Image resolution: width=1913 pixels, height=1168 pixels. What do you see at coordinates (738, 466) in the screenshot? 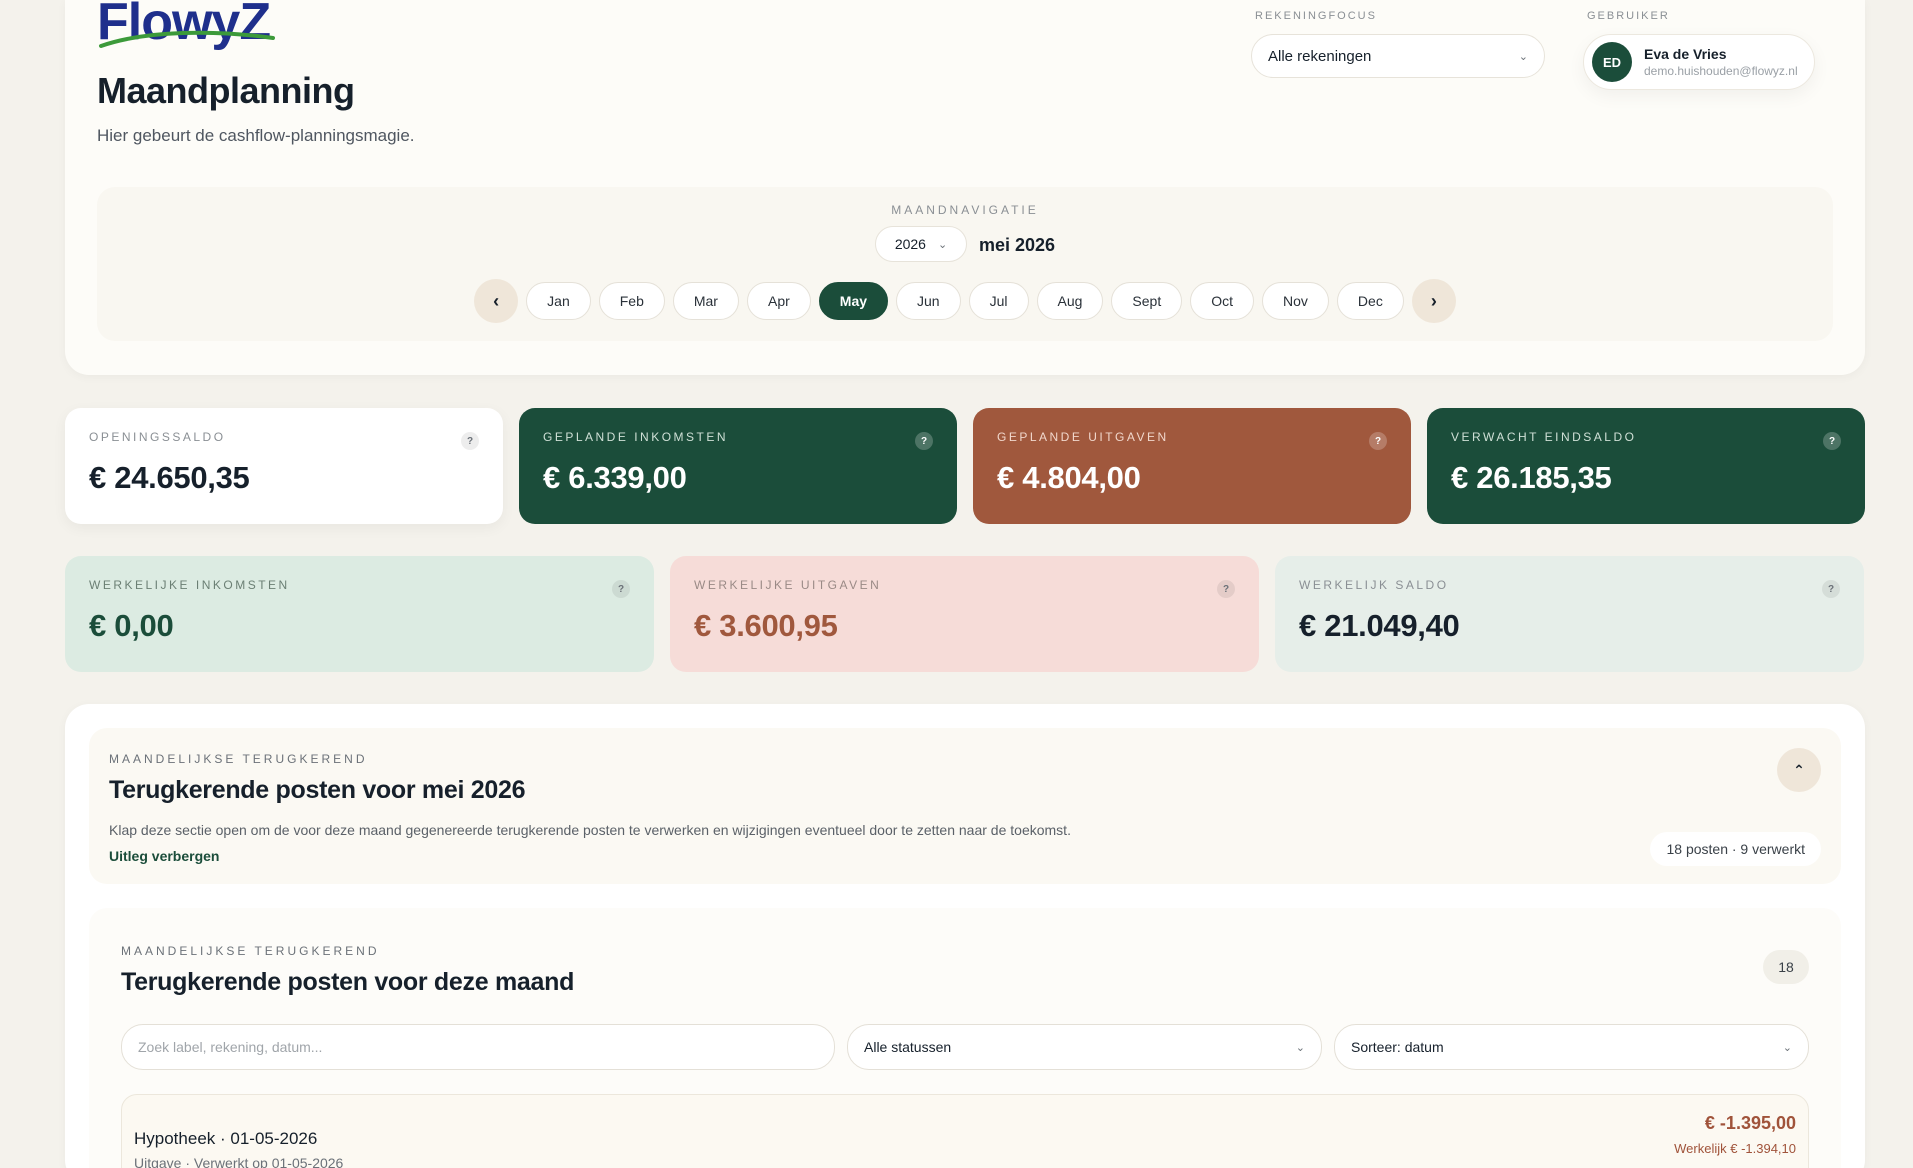
I see `kpi-card-geplande-inkomsten: GEPLANDE INKOMSTEN € 6.339,00?` at bounding box center [738, 466].